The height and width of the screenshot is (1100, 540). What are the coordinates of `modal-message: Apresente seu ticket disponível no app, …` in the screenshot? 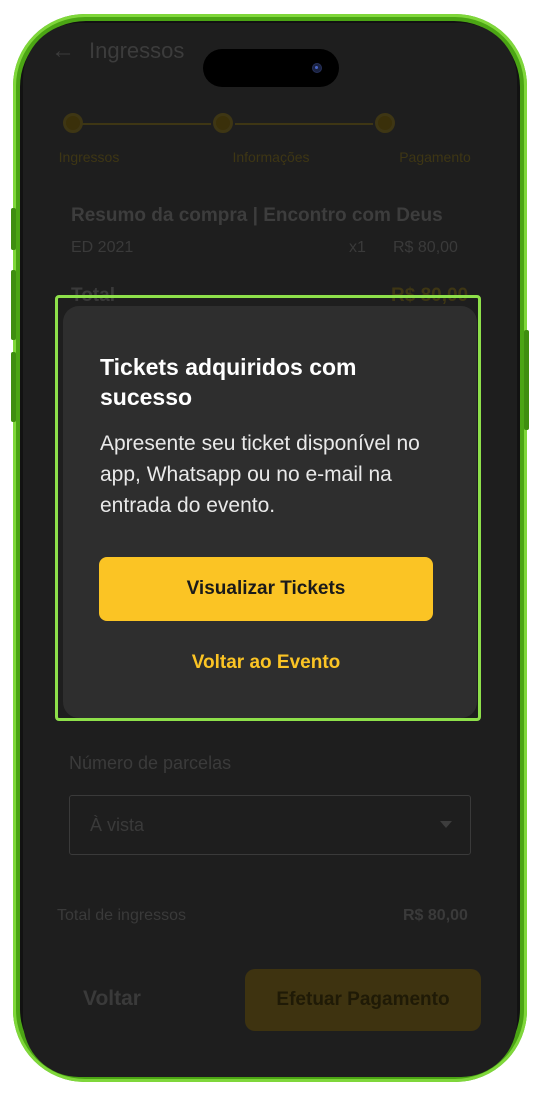 It's located at (260, 474).